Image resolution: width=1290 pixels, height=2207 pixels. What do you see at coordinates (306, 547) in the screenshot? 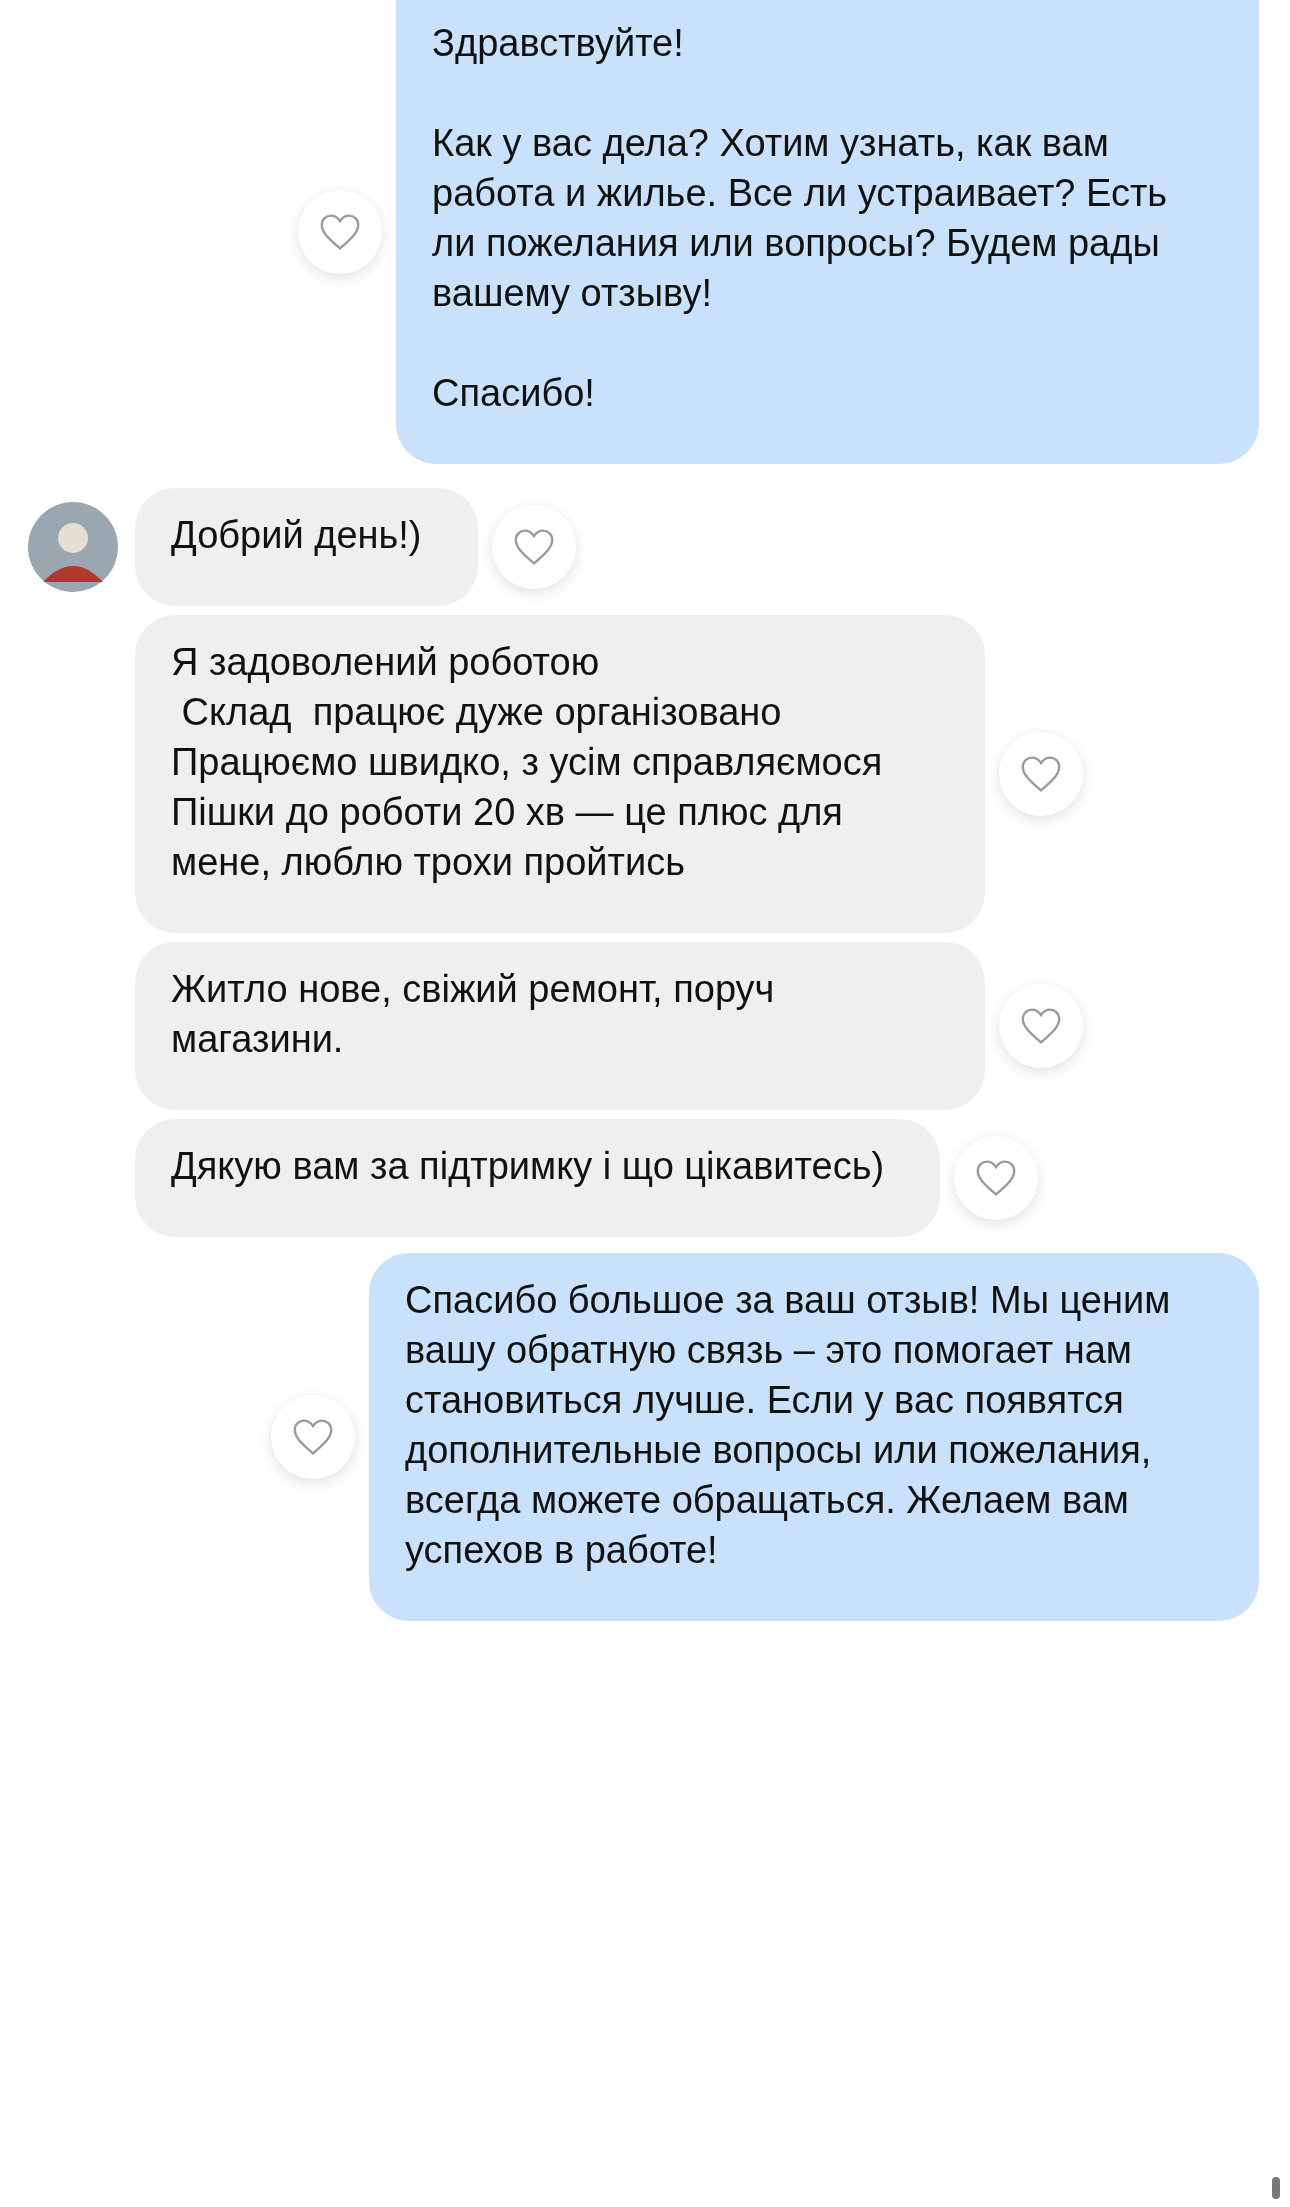
I see `message-bubble: Добрий день!)` at bounding box center [306, 547].